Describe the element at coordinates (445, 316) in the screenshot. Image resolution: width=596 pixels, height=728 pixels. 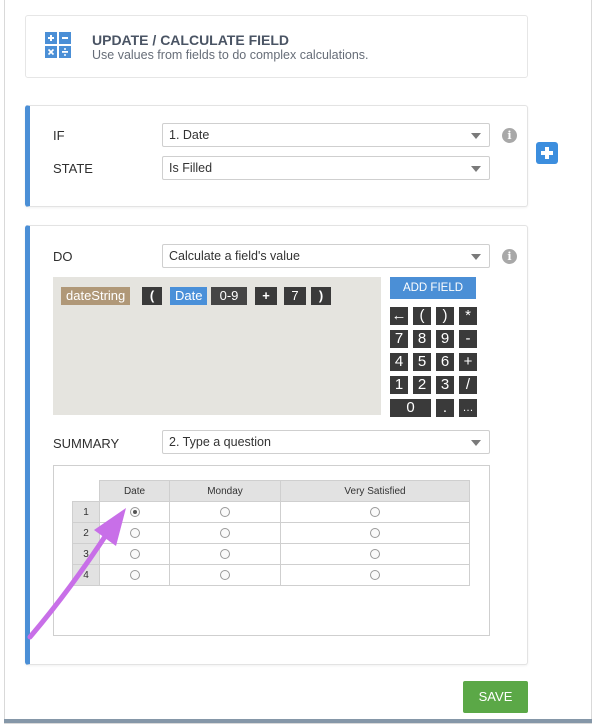
I see `key-close-paren: )` at that location.